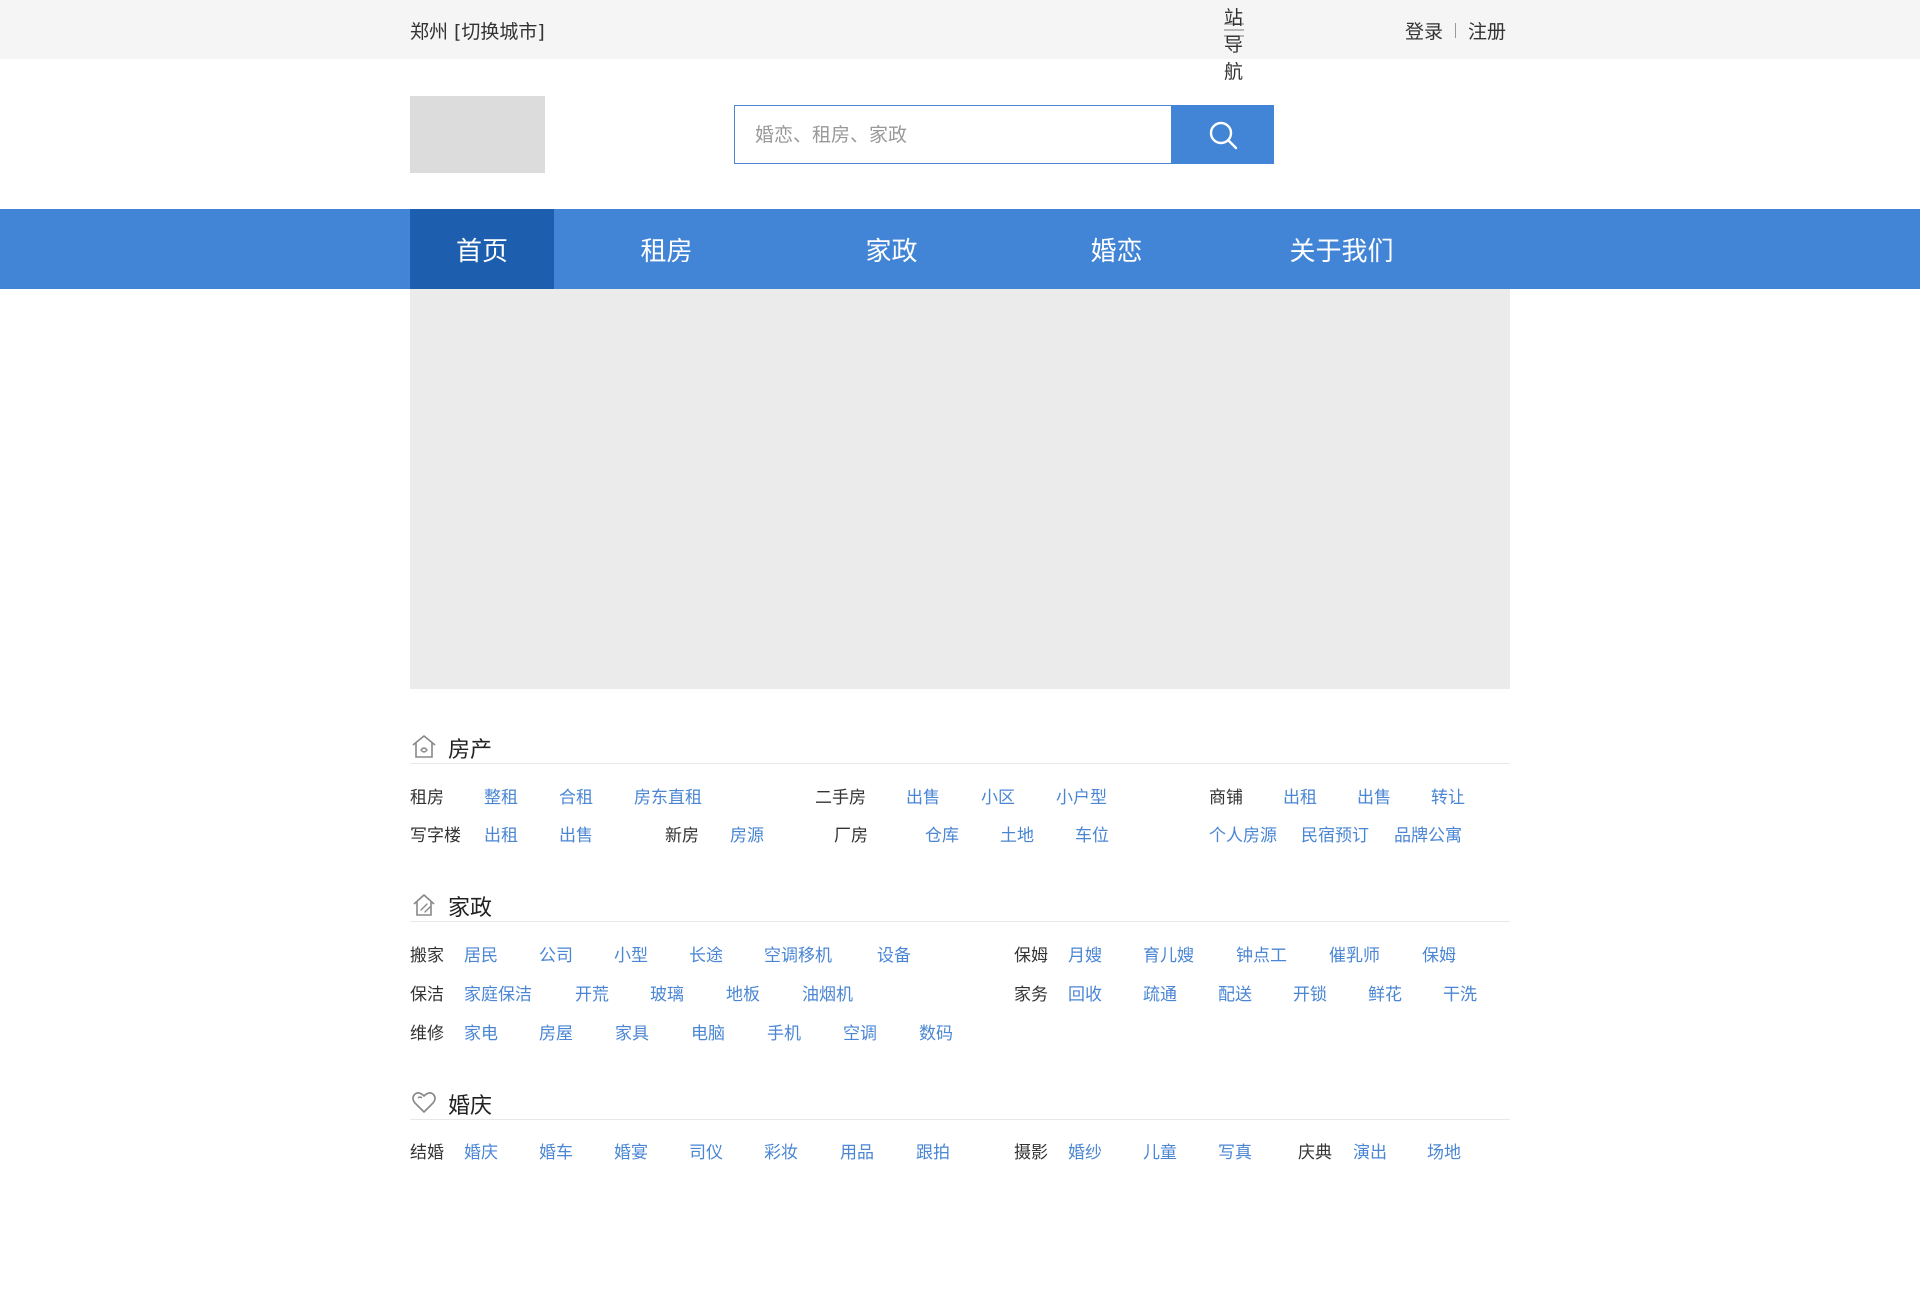 The image size is (1920, 1300). I want to click on site-nav-label: 网站导航, so click(1234, 41).